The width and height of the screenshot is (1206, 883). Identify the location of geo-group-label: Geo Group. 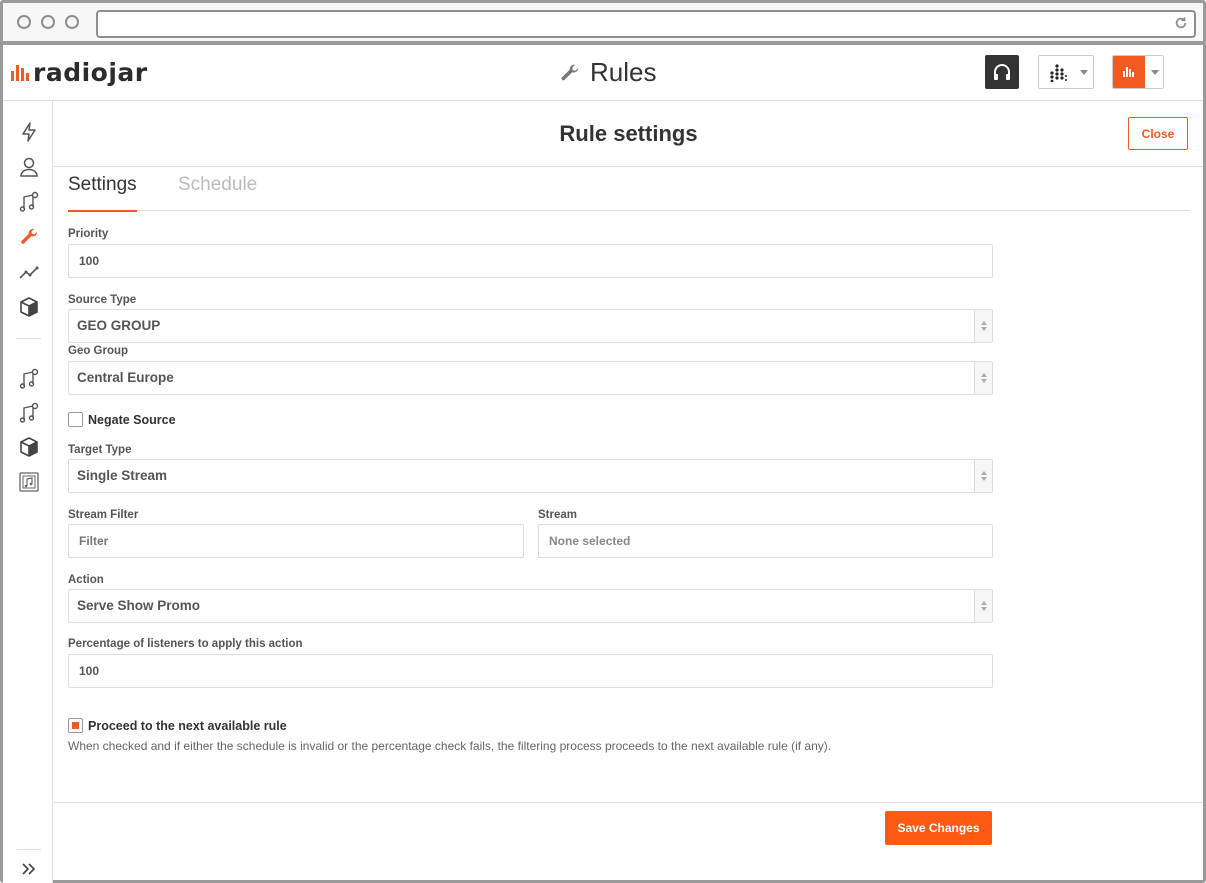
(98, 351).